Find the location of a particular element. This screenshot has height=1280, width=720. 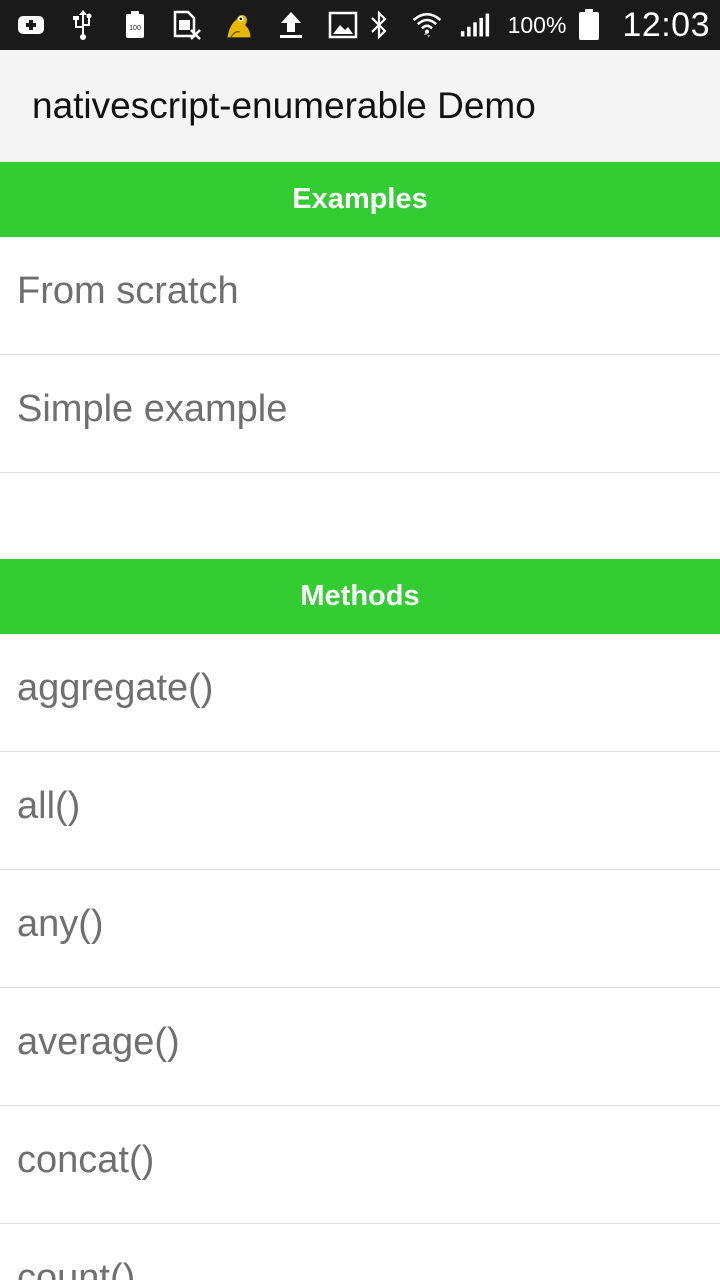

battery-icon is located at coordinates (589, 24).